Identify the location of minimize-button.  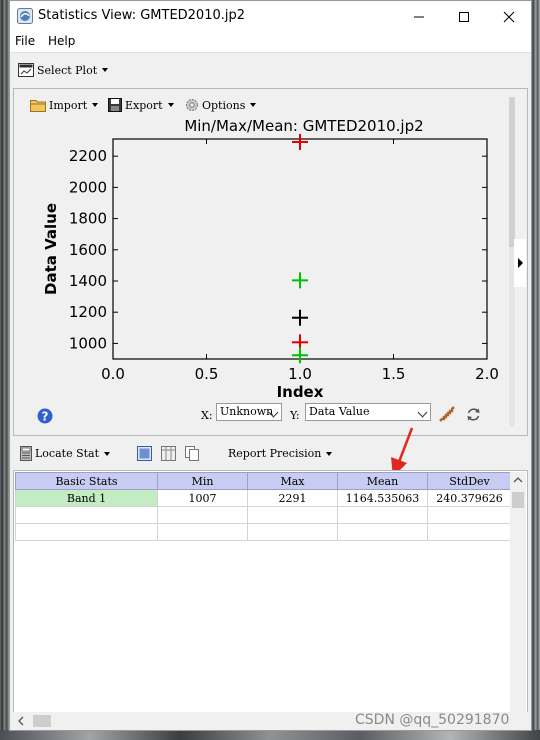
(418, 16).